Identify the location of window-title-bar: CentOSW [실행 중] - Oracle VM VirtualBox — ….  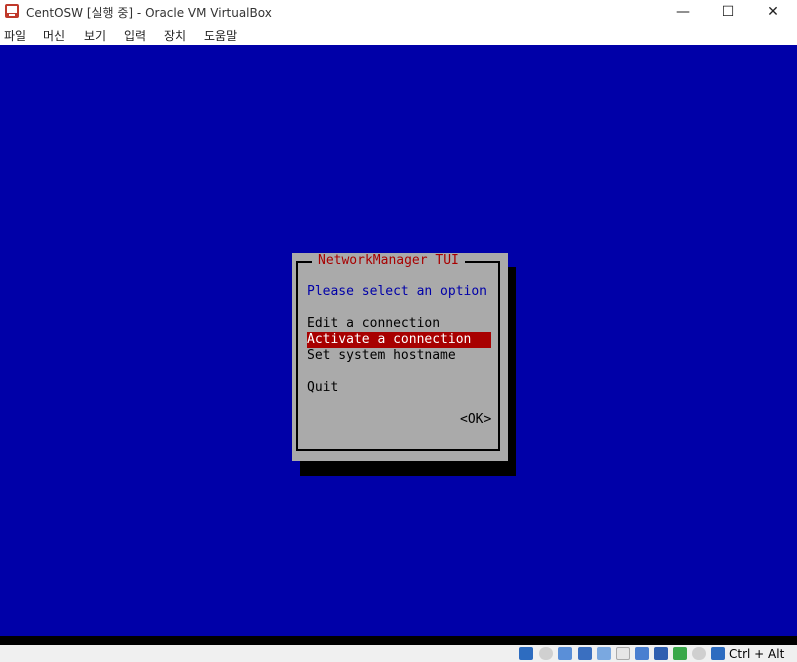
(398, 12).